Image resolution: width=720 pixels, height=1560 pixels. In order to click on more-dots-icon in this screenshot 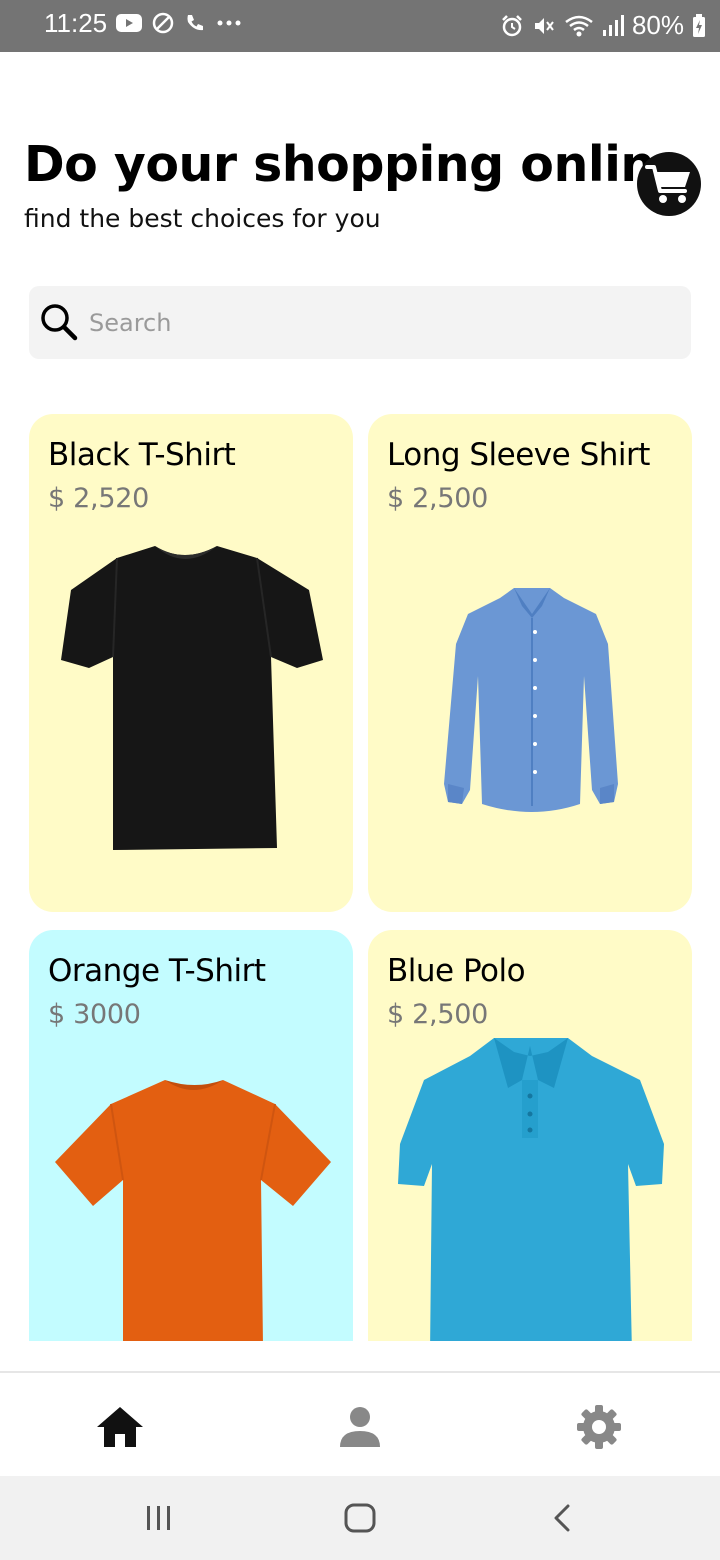, I will do `click(229, 23)`.